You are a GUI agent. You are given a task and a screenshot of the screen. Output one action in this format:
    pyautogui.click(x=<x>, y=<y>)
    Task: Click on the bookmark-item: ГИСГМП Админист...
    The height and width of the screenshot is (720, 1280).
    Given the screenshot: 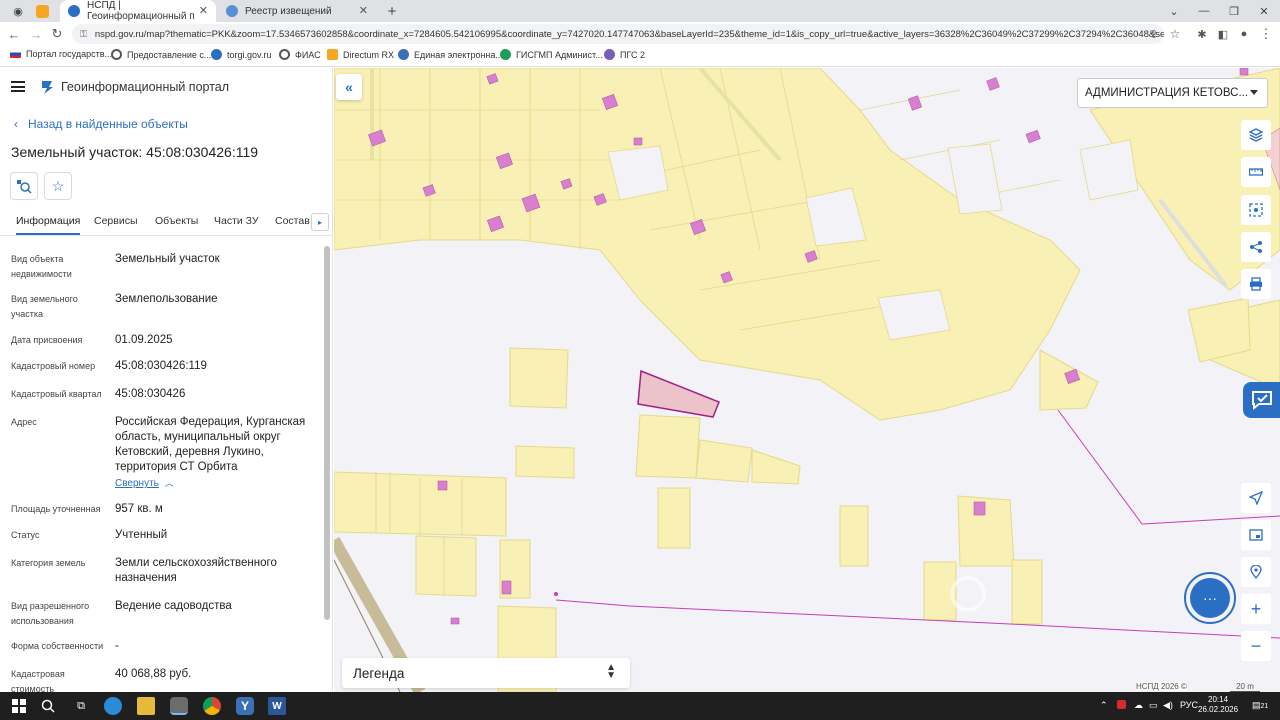 What is the action you would take?
    pyautogui.click(x=551, y=54)
    